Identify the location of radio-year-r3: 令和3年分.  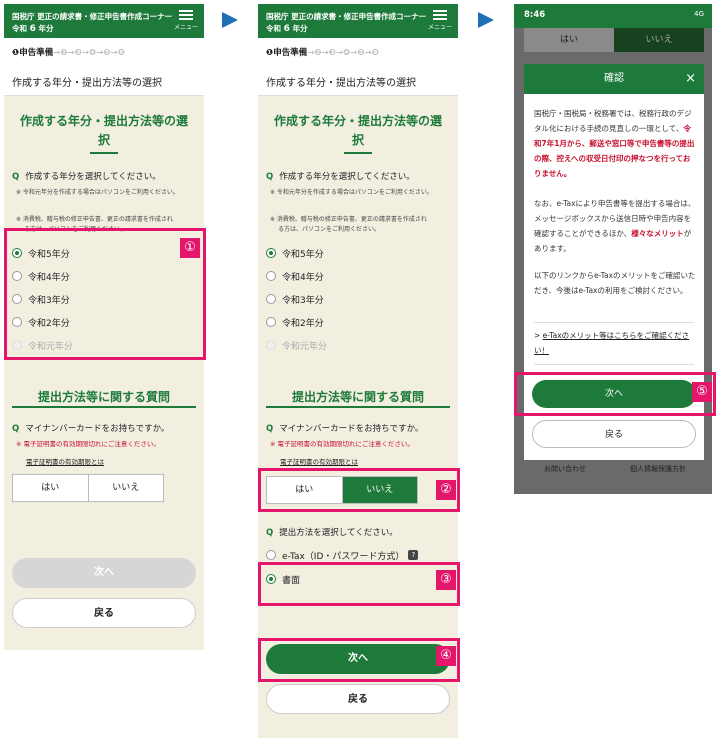
(295, 299).